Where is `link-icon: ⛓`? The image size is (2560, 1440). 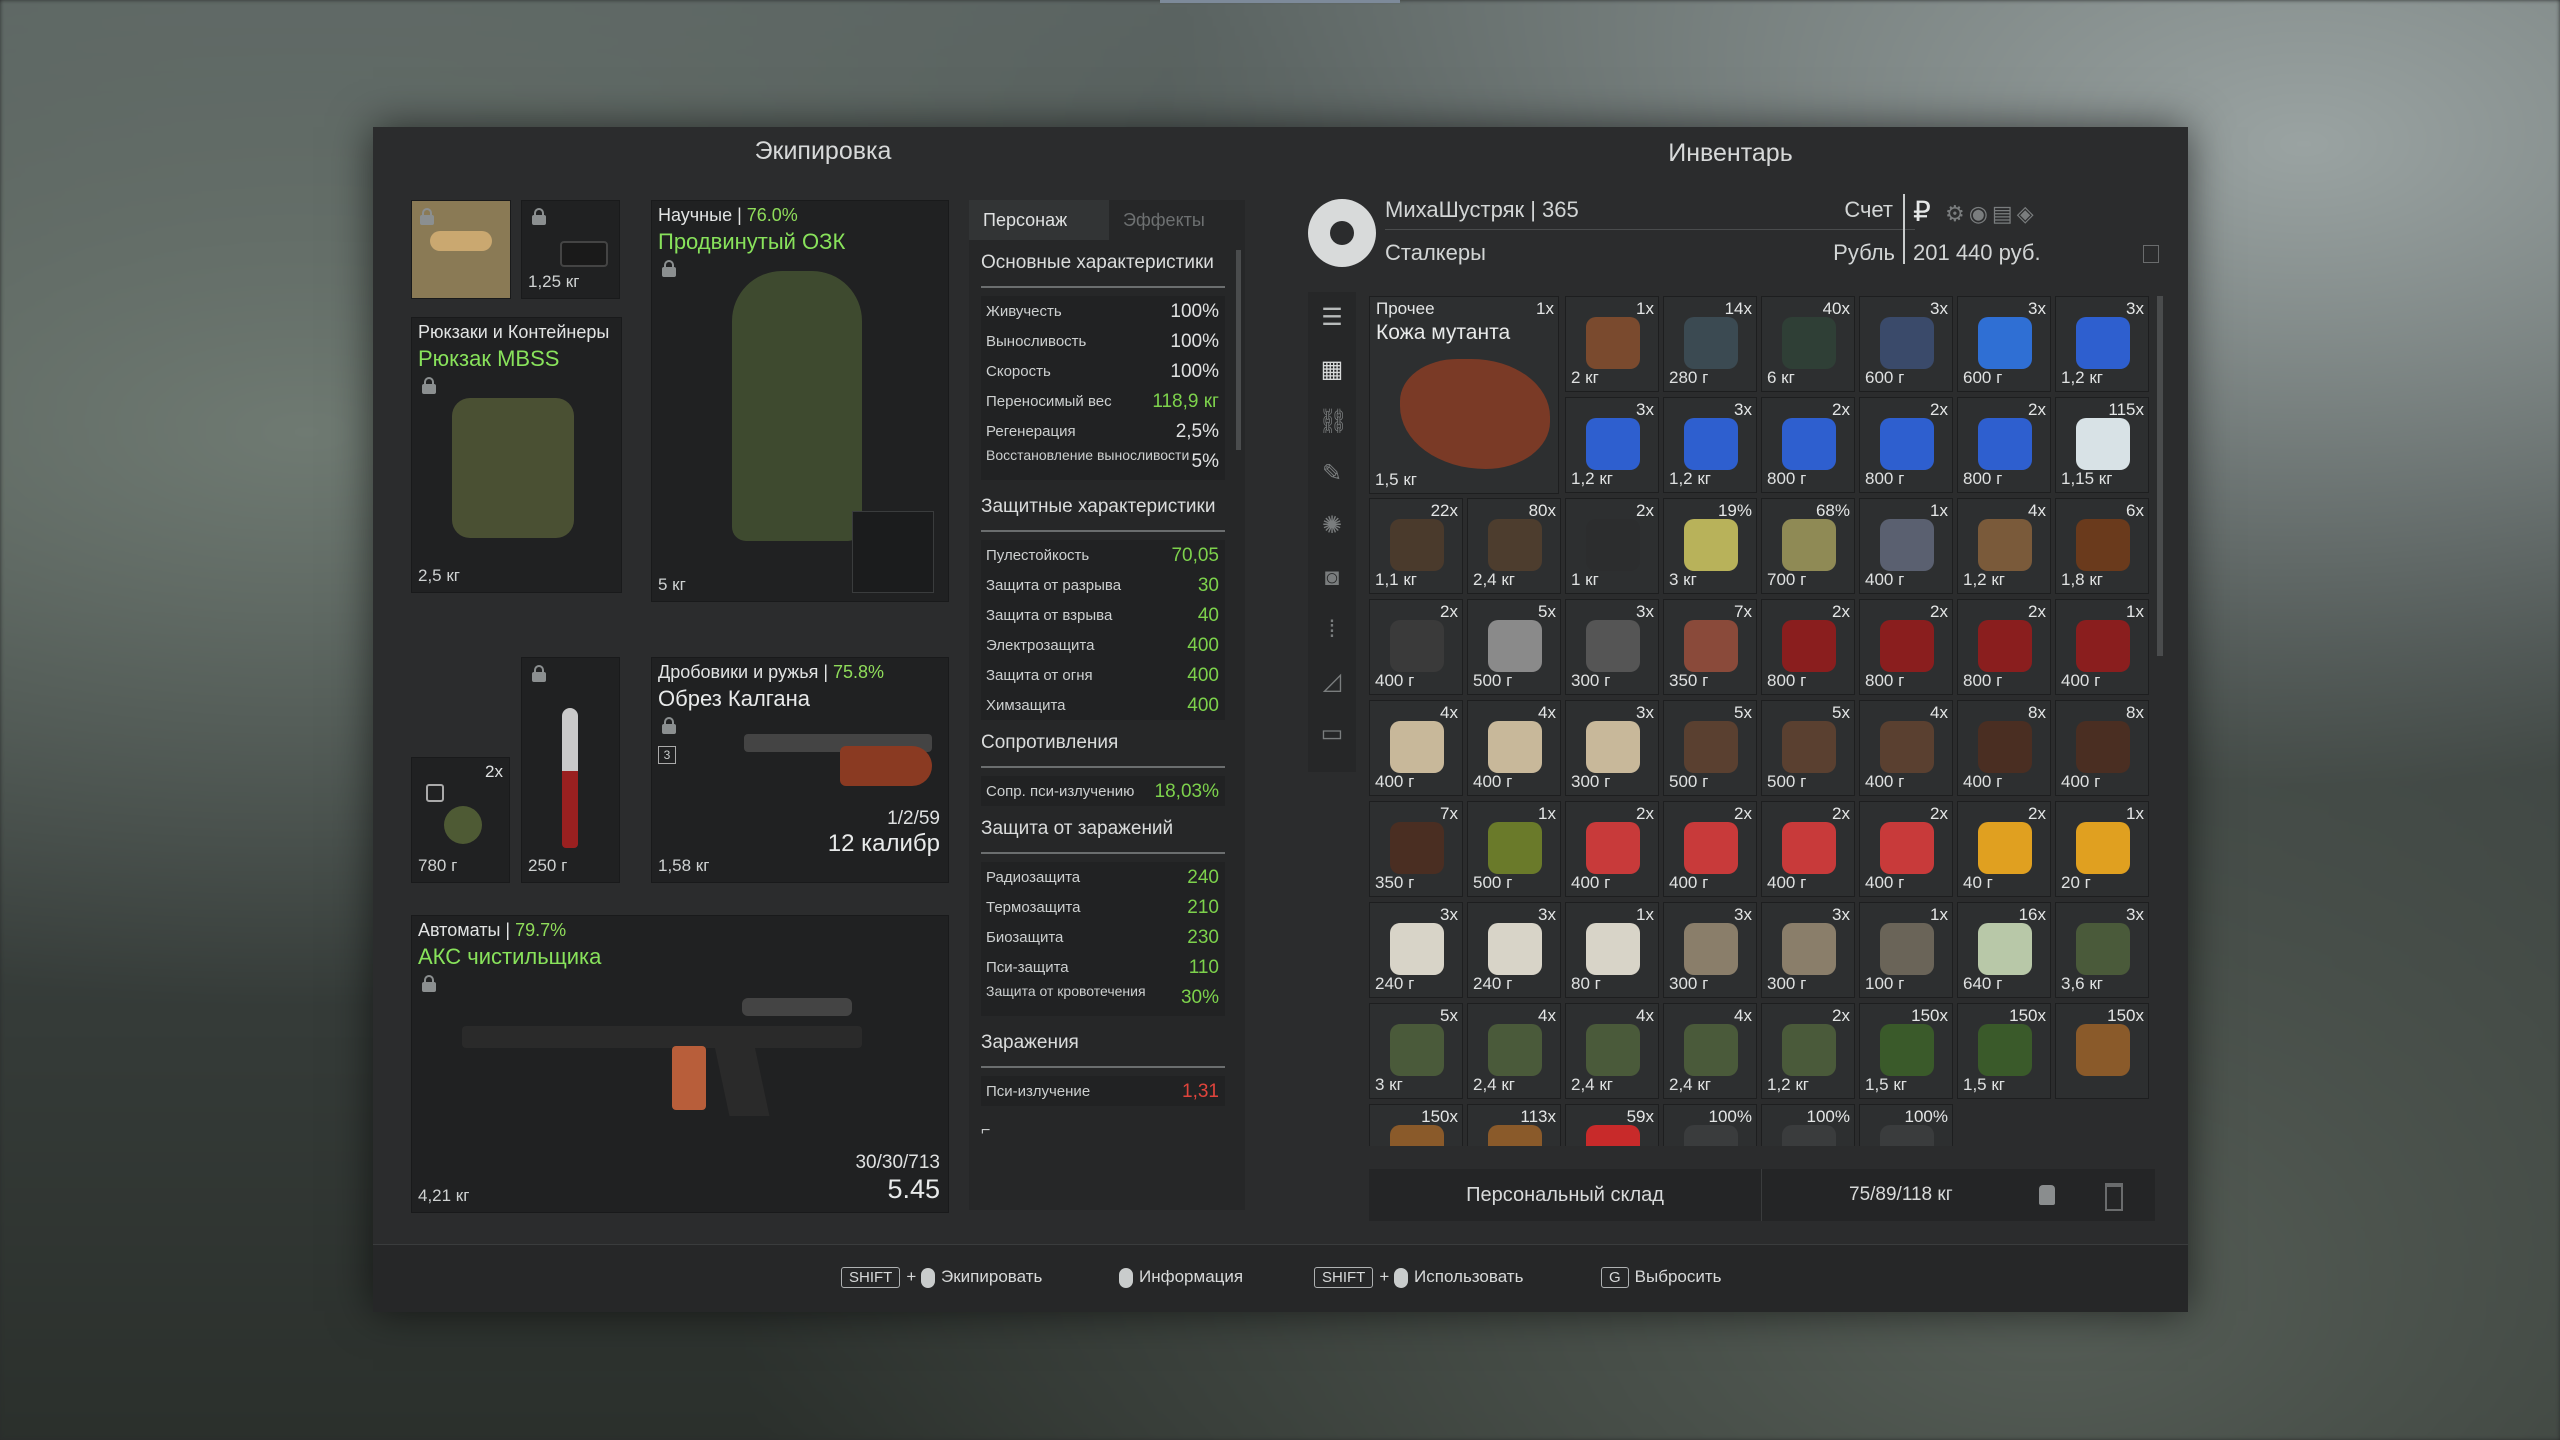 link-icon: ⛓ is located at coordinates (1333, 422).